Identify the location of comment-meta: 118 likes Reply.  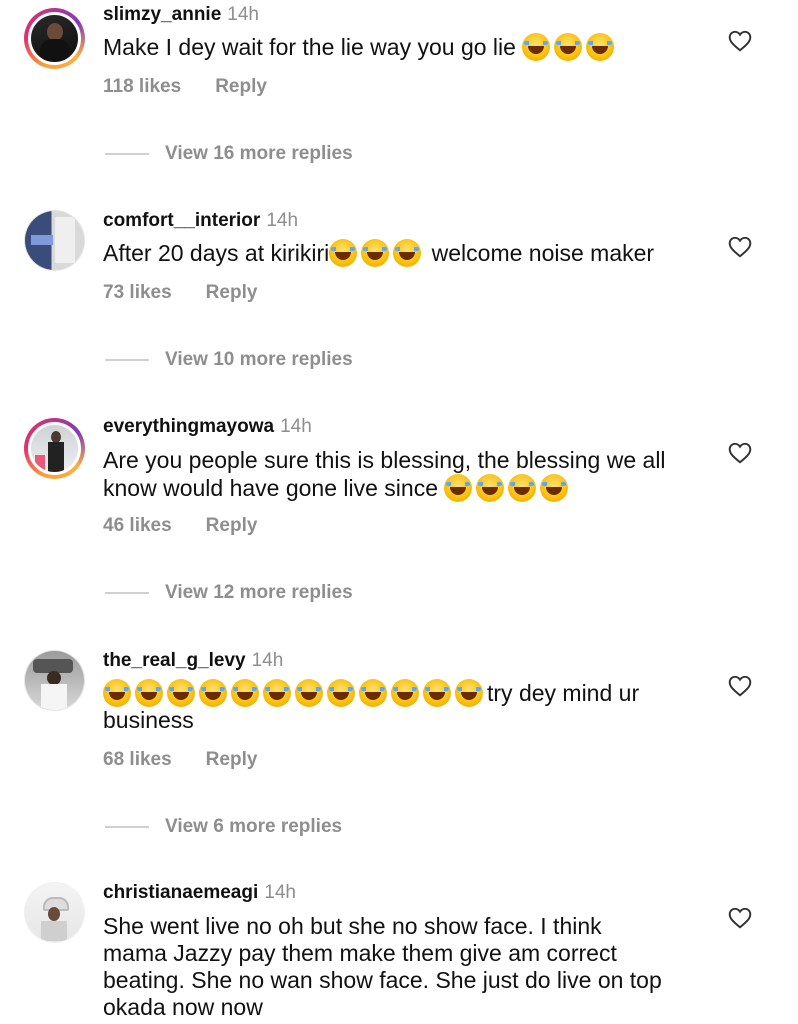
(185, 87).